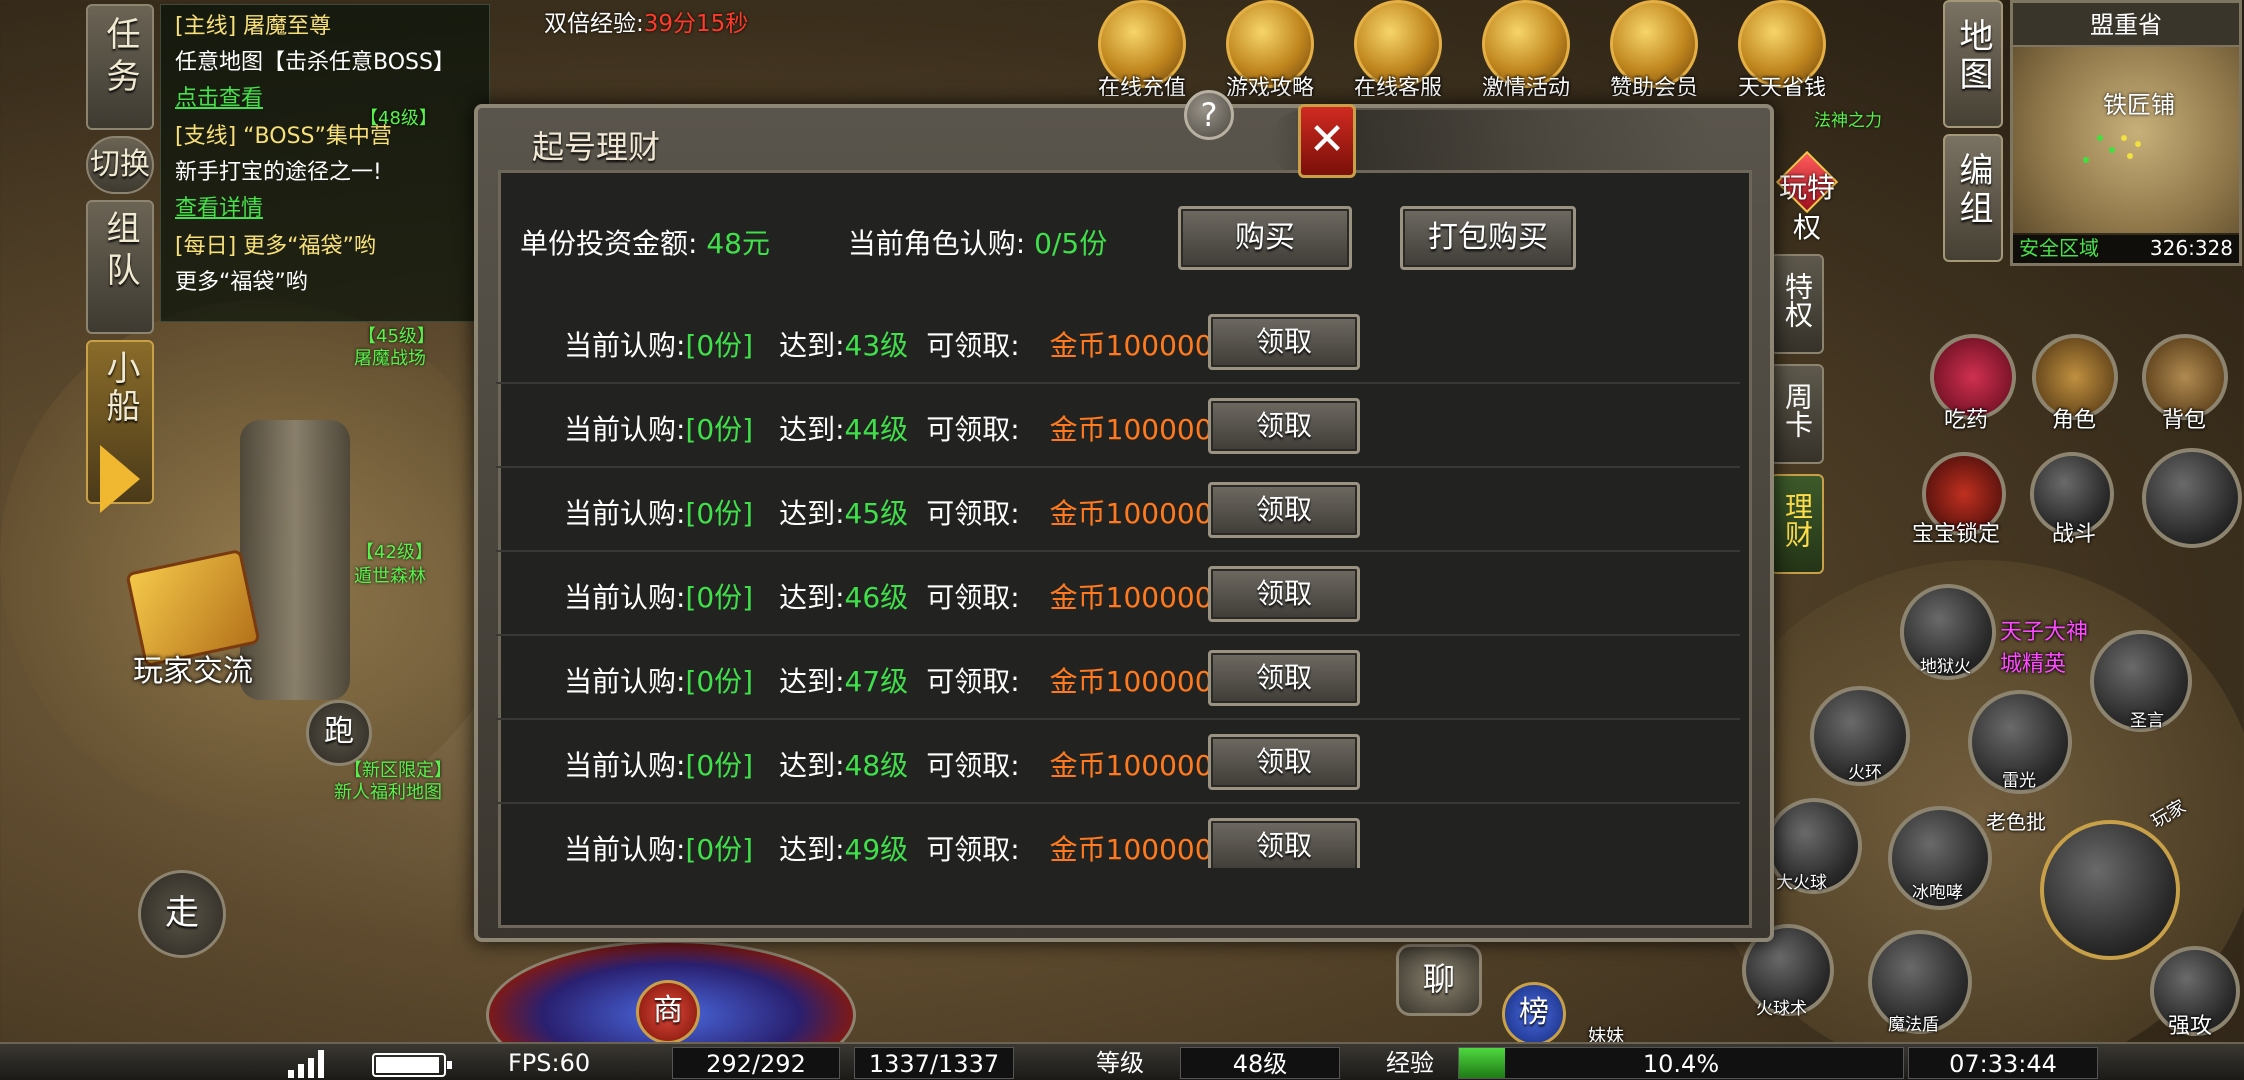  Describe the element at coordinates (1327, 141) in the screenshot. I see `close-button: ✕` at that location.